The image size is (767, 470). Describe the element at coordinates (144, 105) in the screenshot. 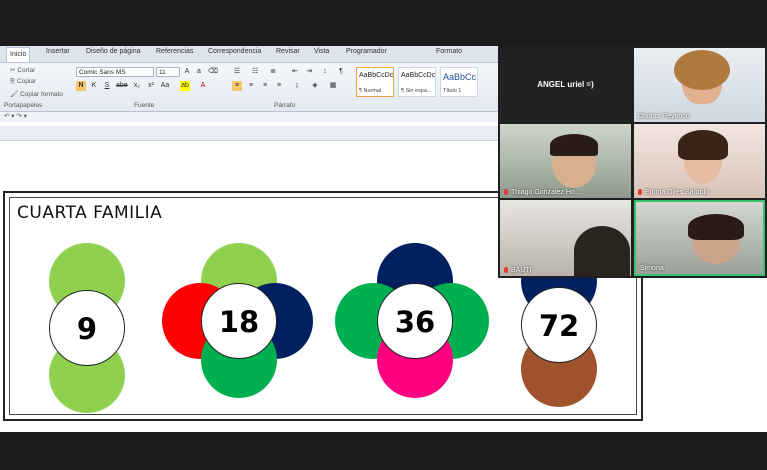

I see `group-font-label: Fuente` at that location.